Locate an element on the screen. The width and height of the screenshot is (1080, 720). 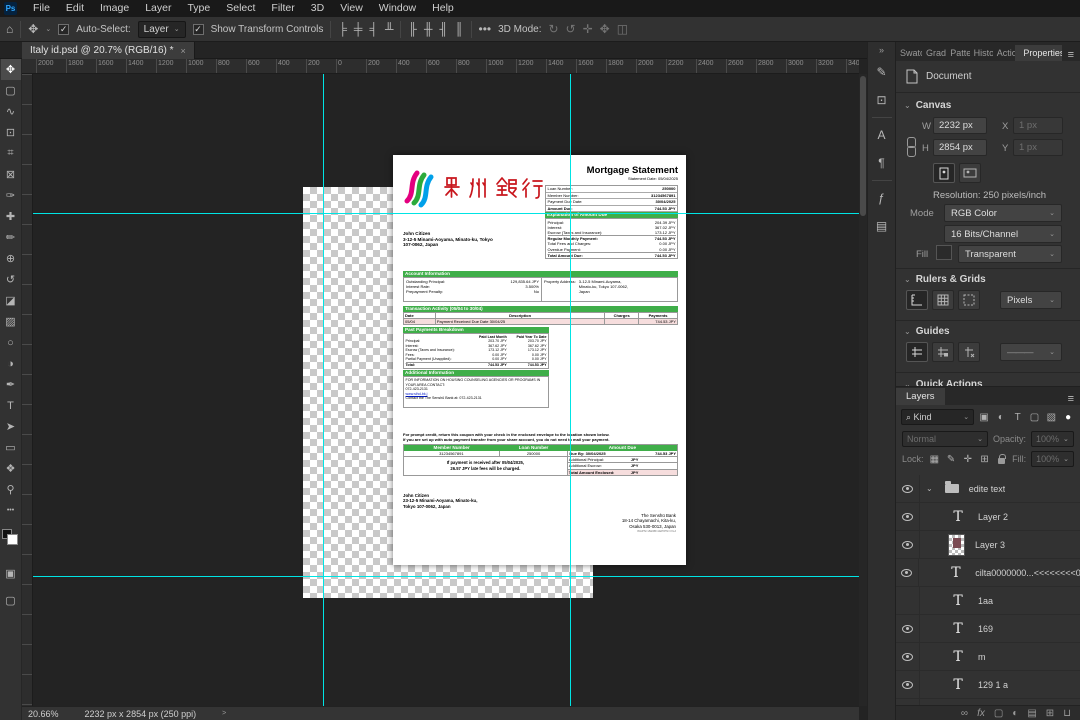
filter-smart-object-icon: ▧ is located at coordinates (1051, 417).